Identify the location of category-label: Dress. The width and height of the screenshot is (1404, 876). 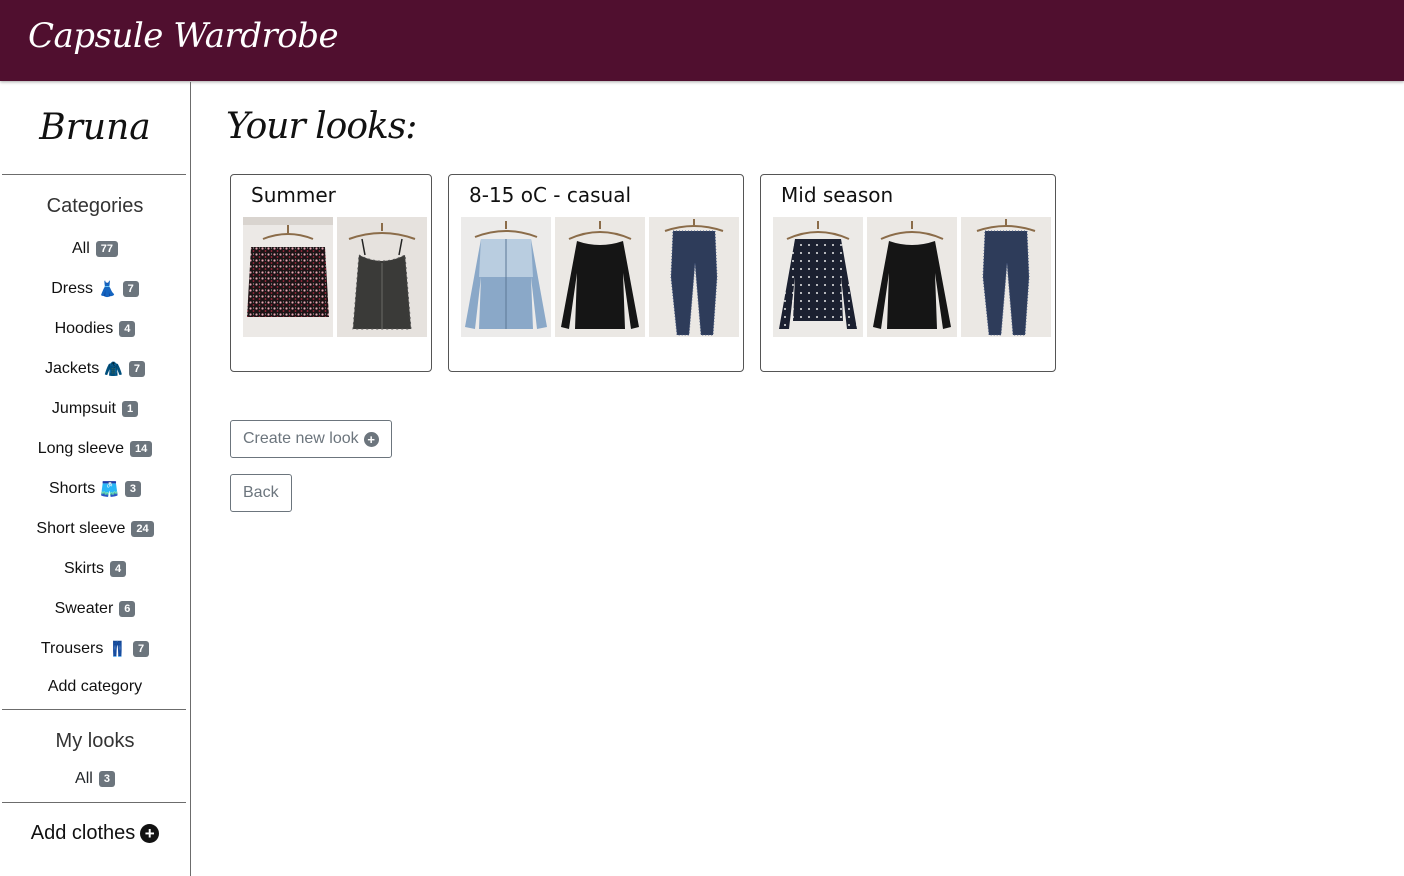
(72, 288).